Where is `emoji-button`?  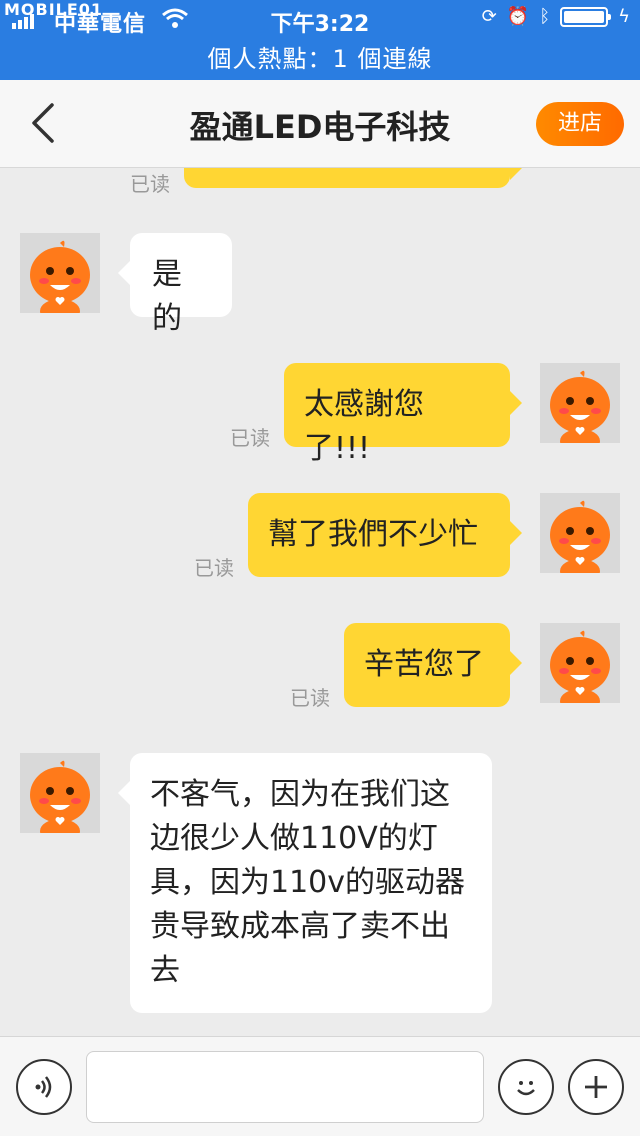
emoji-button is located at coordinates (526, 1087).